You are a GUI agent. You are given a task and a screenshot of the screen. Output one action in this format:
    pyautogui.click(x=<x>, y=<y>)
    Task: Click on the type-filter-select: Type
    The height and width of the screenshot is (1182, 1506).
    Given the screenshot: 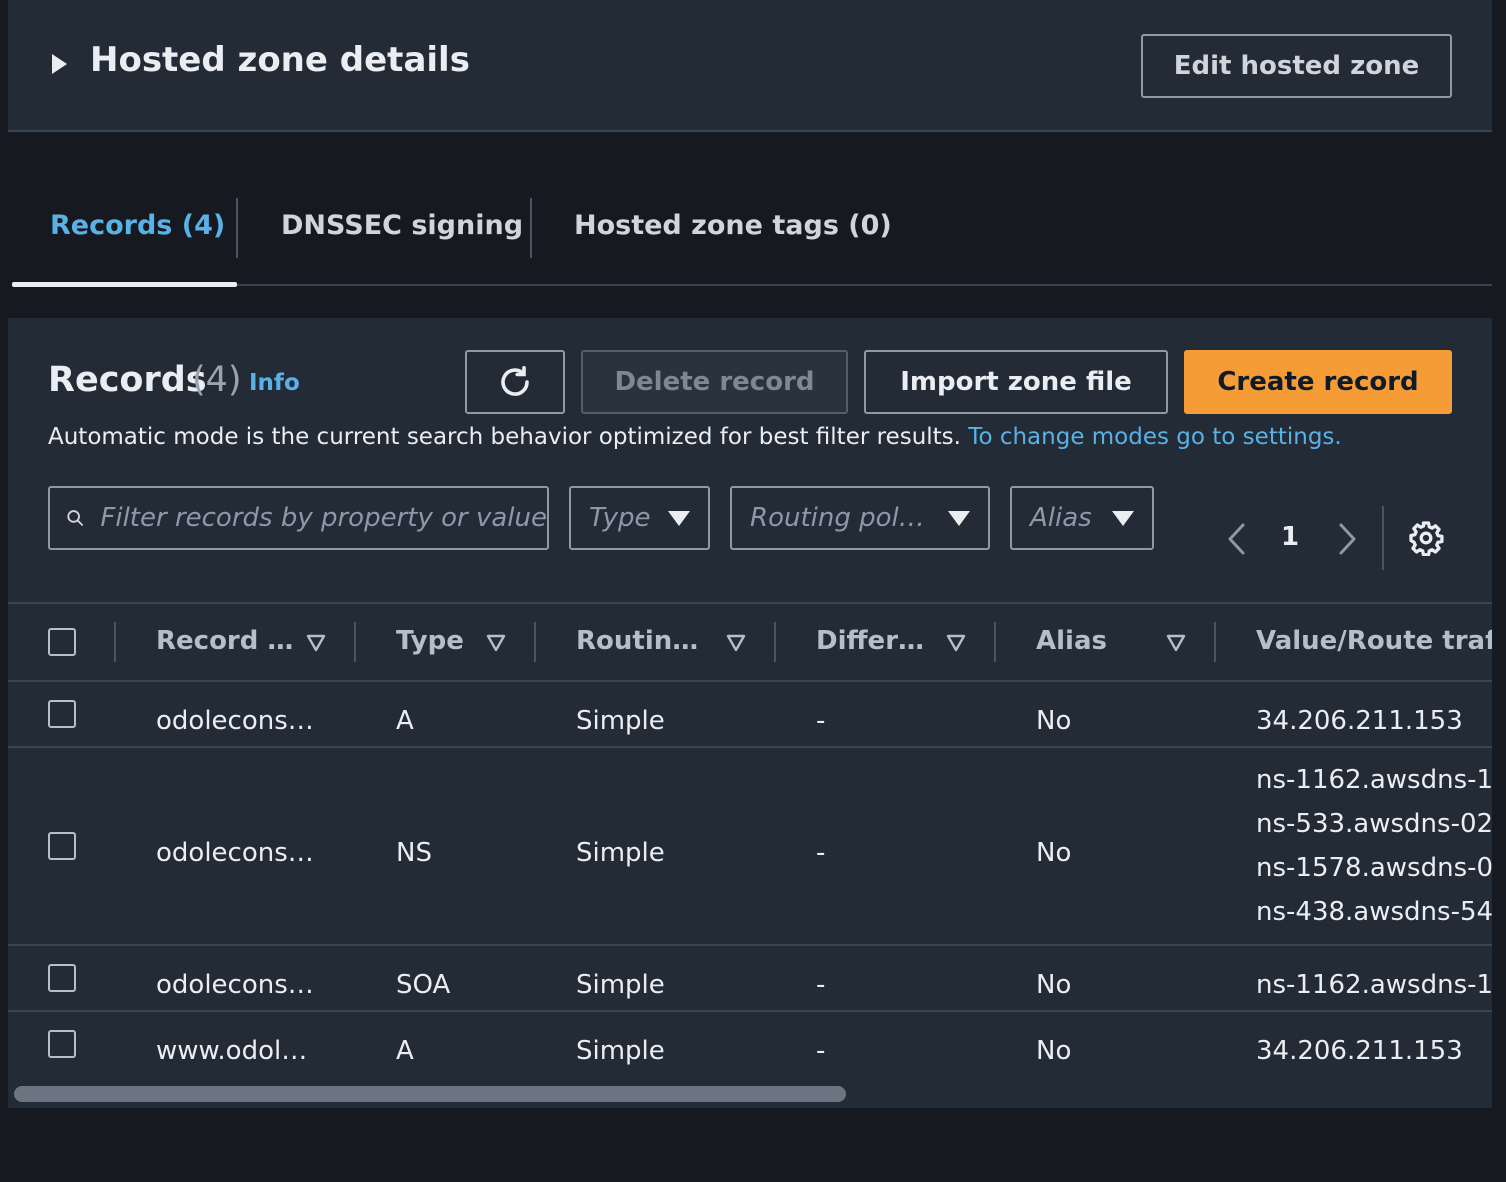 What is the action you would take?
    pyautogui.click(x=639, y=518)
    